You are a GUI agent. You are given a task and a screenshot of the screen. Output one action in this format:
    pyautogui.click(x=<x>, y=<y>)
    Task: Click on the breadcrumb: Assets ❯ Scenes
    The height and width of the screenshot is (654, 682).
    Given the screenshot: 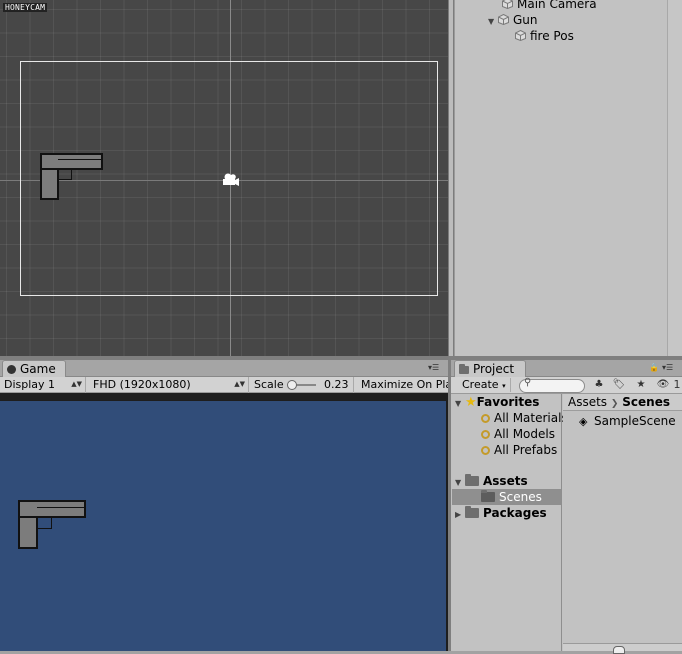 What is the action you would take?
    pyautogui.click(x=622, y=402)
    